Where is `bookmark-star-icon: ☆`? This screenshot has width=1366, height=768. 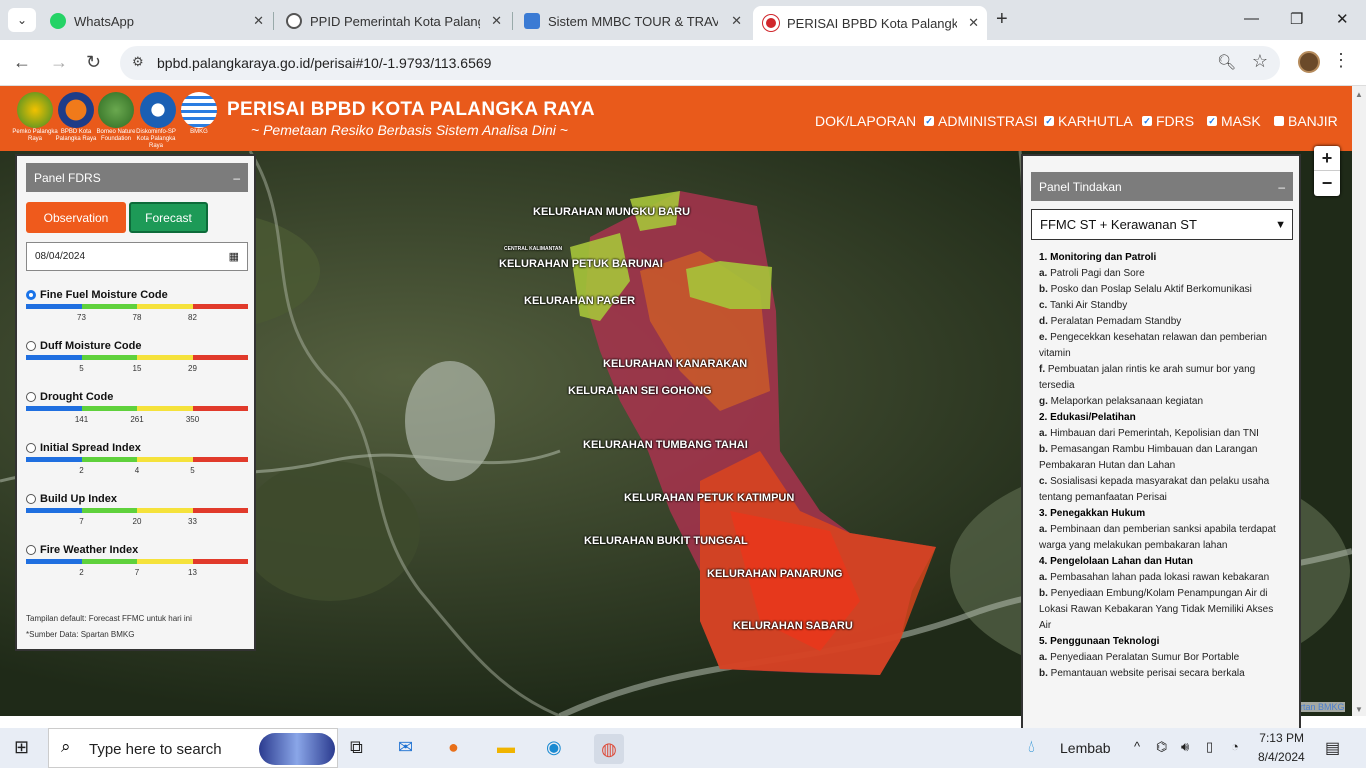 bookmark-star-icon: ☆ is located at coordinates (1260, 61).